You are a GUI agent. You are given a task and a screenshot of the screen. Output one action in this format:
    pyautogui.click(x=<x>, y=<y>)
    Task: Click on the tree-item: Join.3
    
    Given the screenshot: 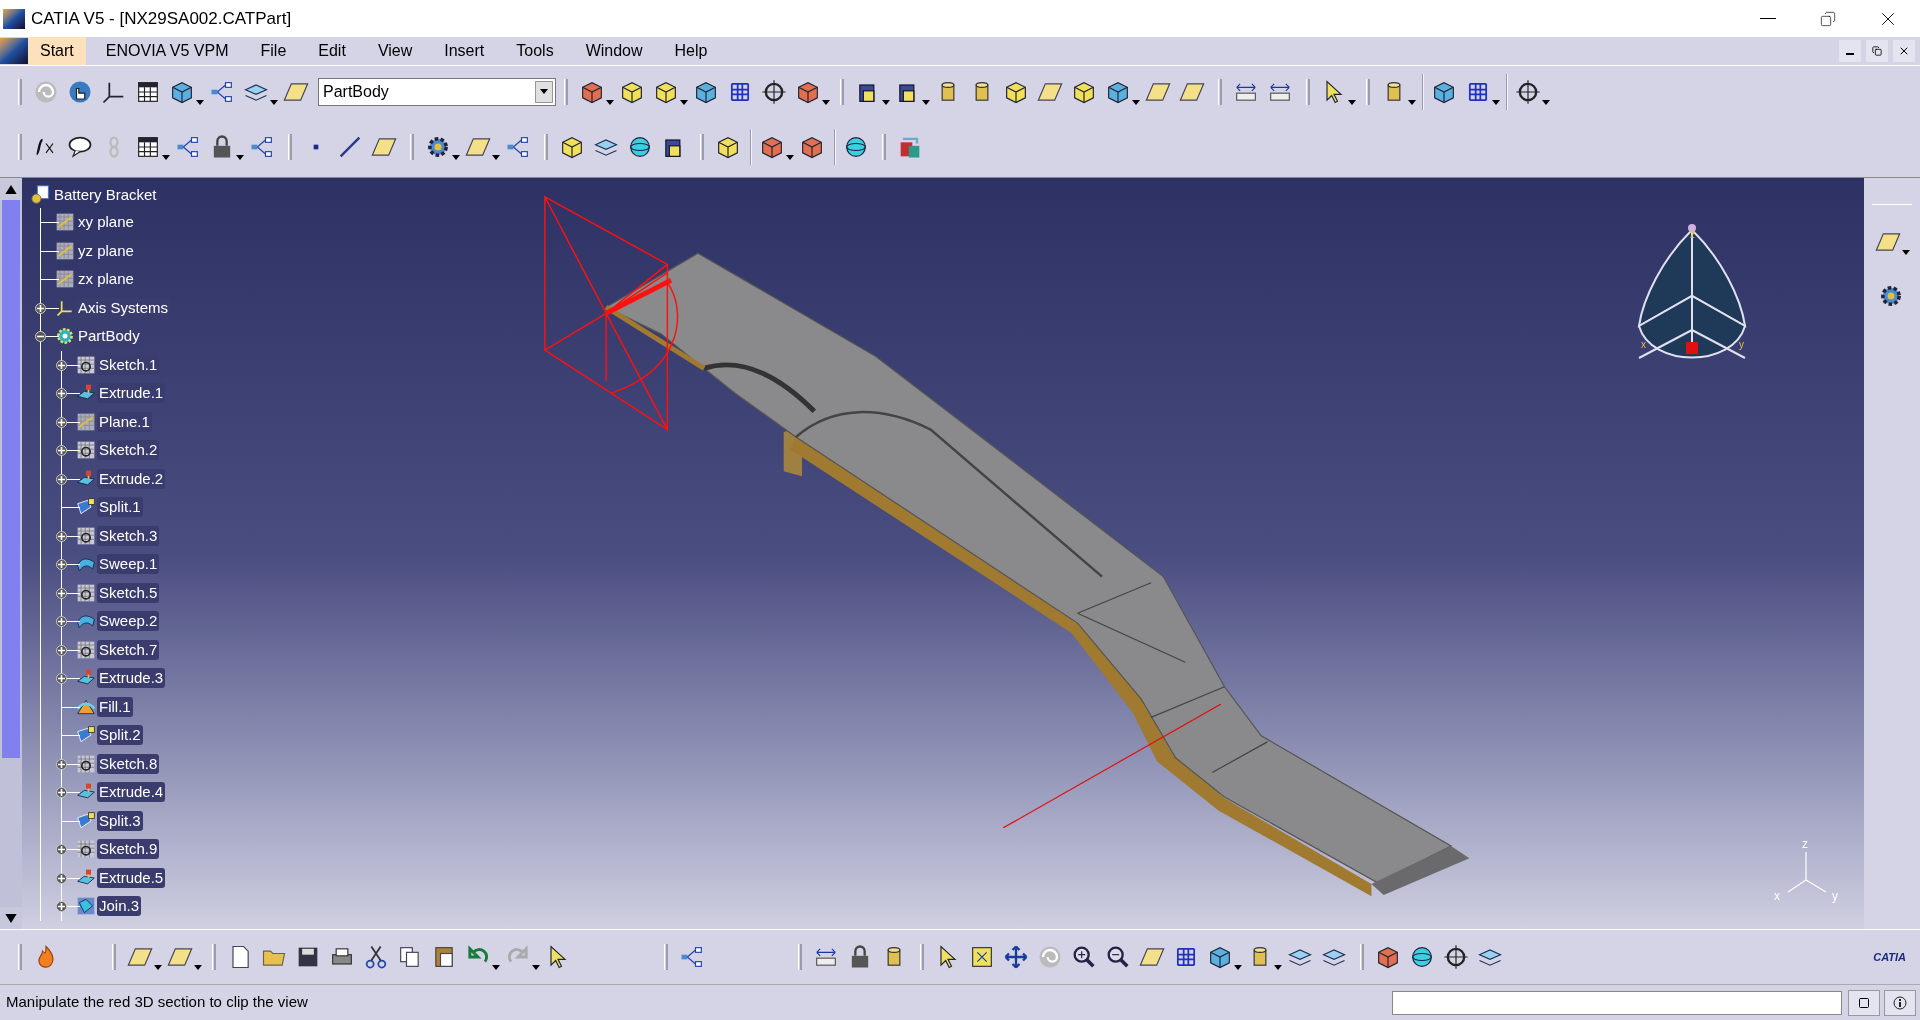 What is the action you would take?
    pyautogui.click(x=119, y=906)
    